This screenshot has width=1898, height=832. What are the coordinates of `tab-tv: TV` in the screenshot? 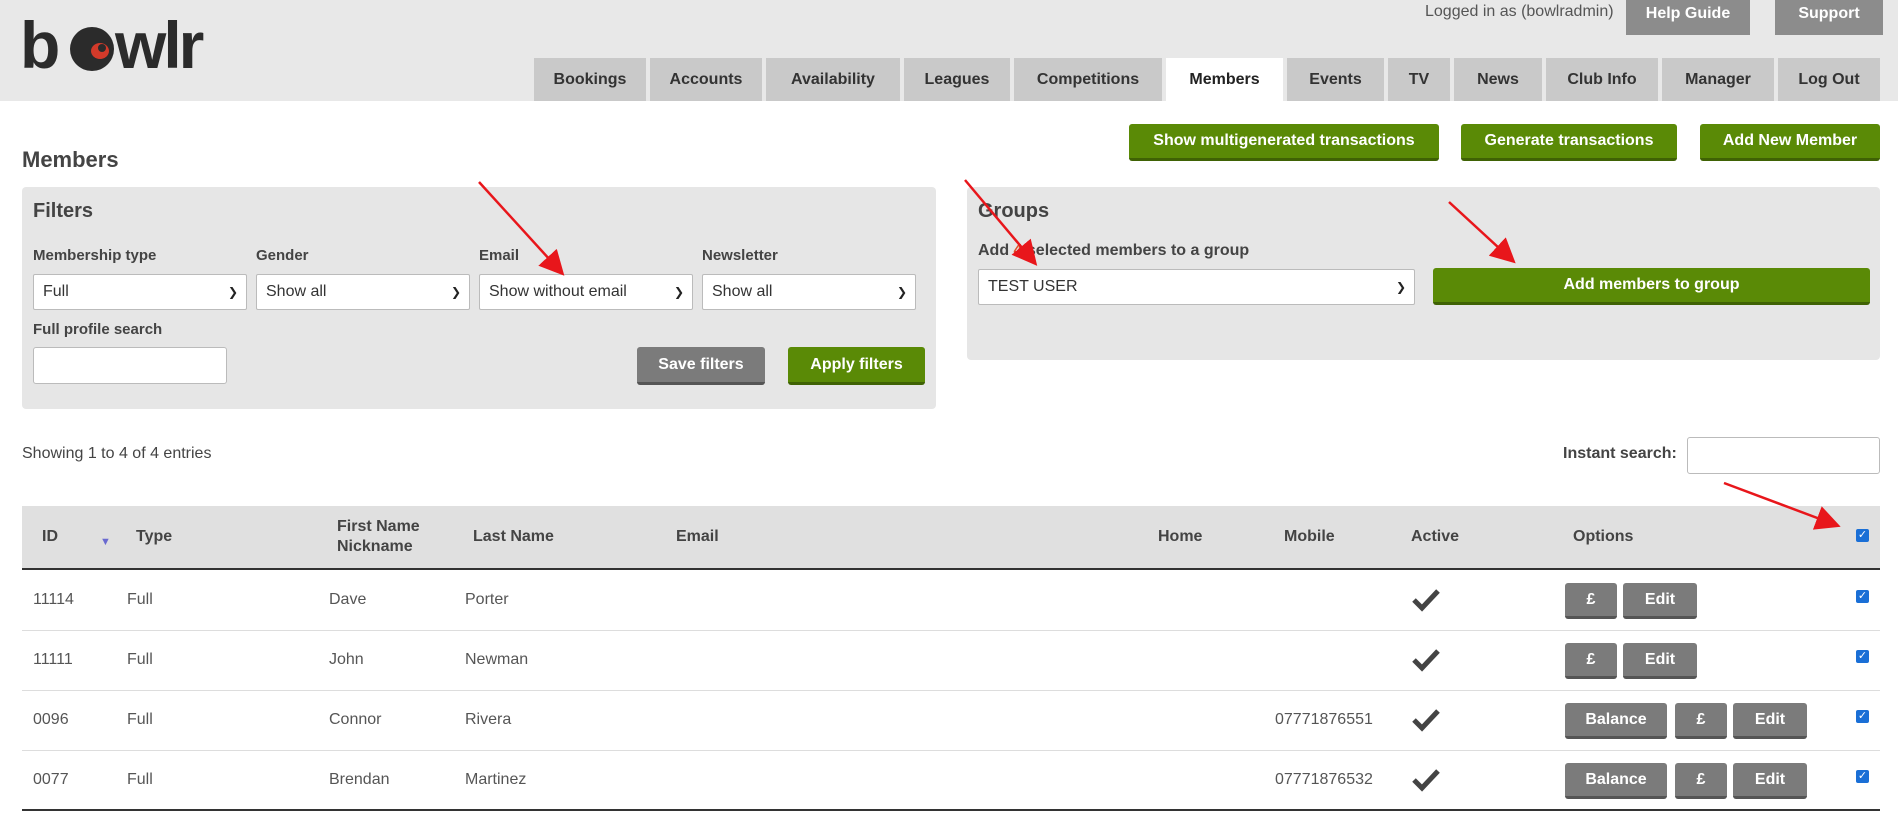 It's located at (1419, 79).